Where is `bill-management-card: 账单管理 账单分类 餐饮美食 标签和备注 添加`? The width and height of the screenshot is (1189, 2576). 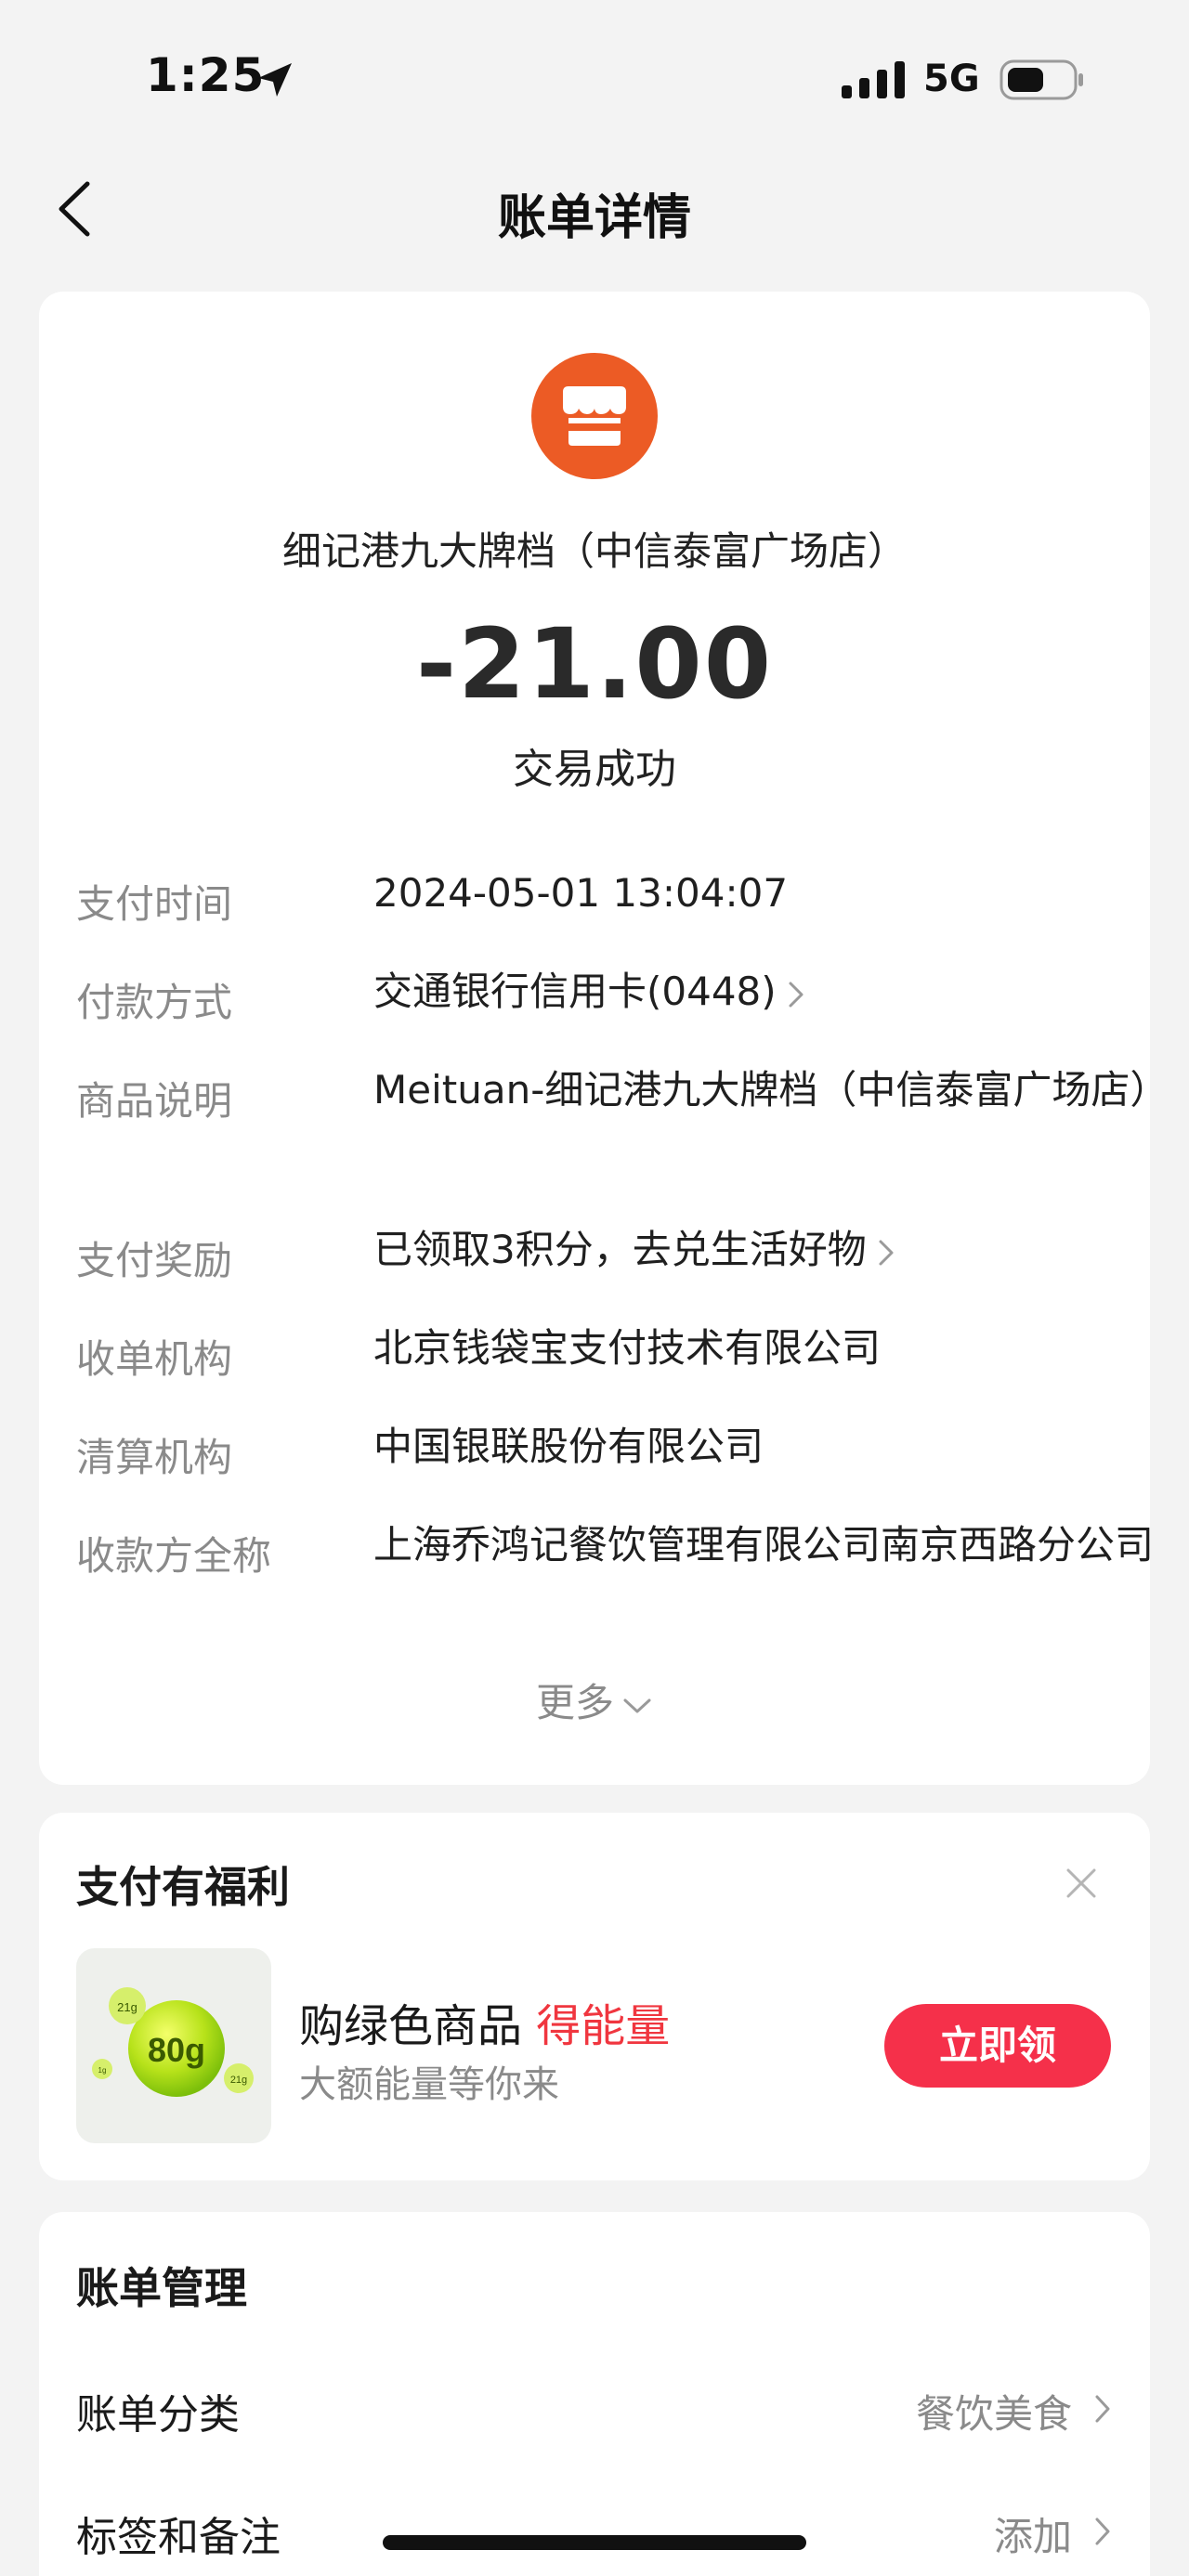 bill-management-card: 账单管理 账单分类 餐饮美食 标签和备注 添加 is located at coordinates (594, 2394).